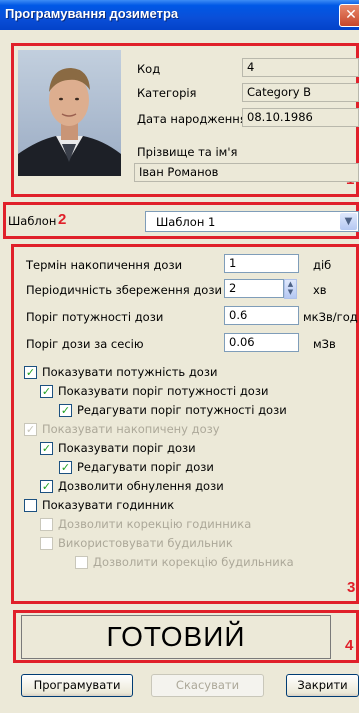 This screenshot has height=713, width=359. Describe the element at coordinates (300, 92) in the screenshot. I see `category-field: Category B` at that location.